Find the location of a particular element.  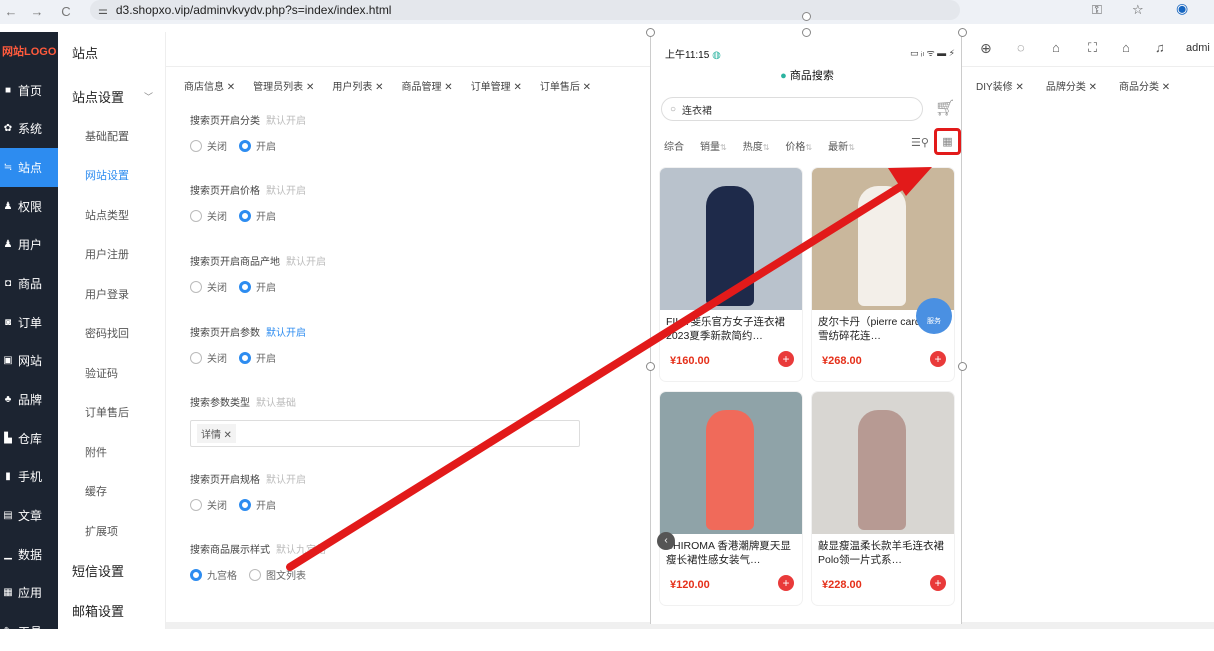

subnav-item: 用户注册 is located at coordinates (111, 255).